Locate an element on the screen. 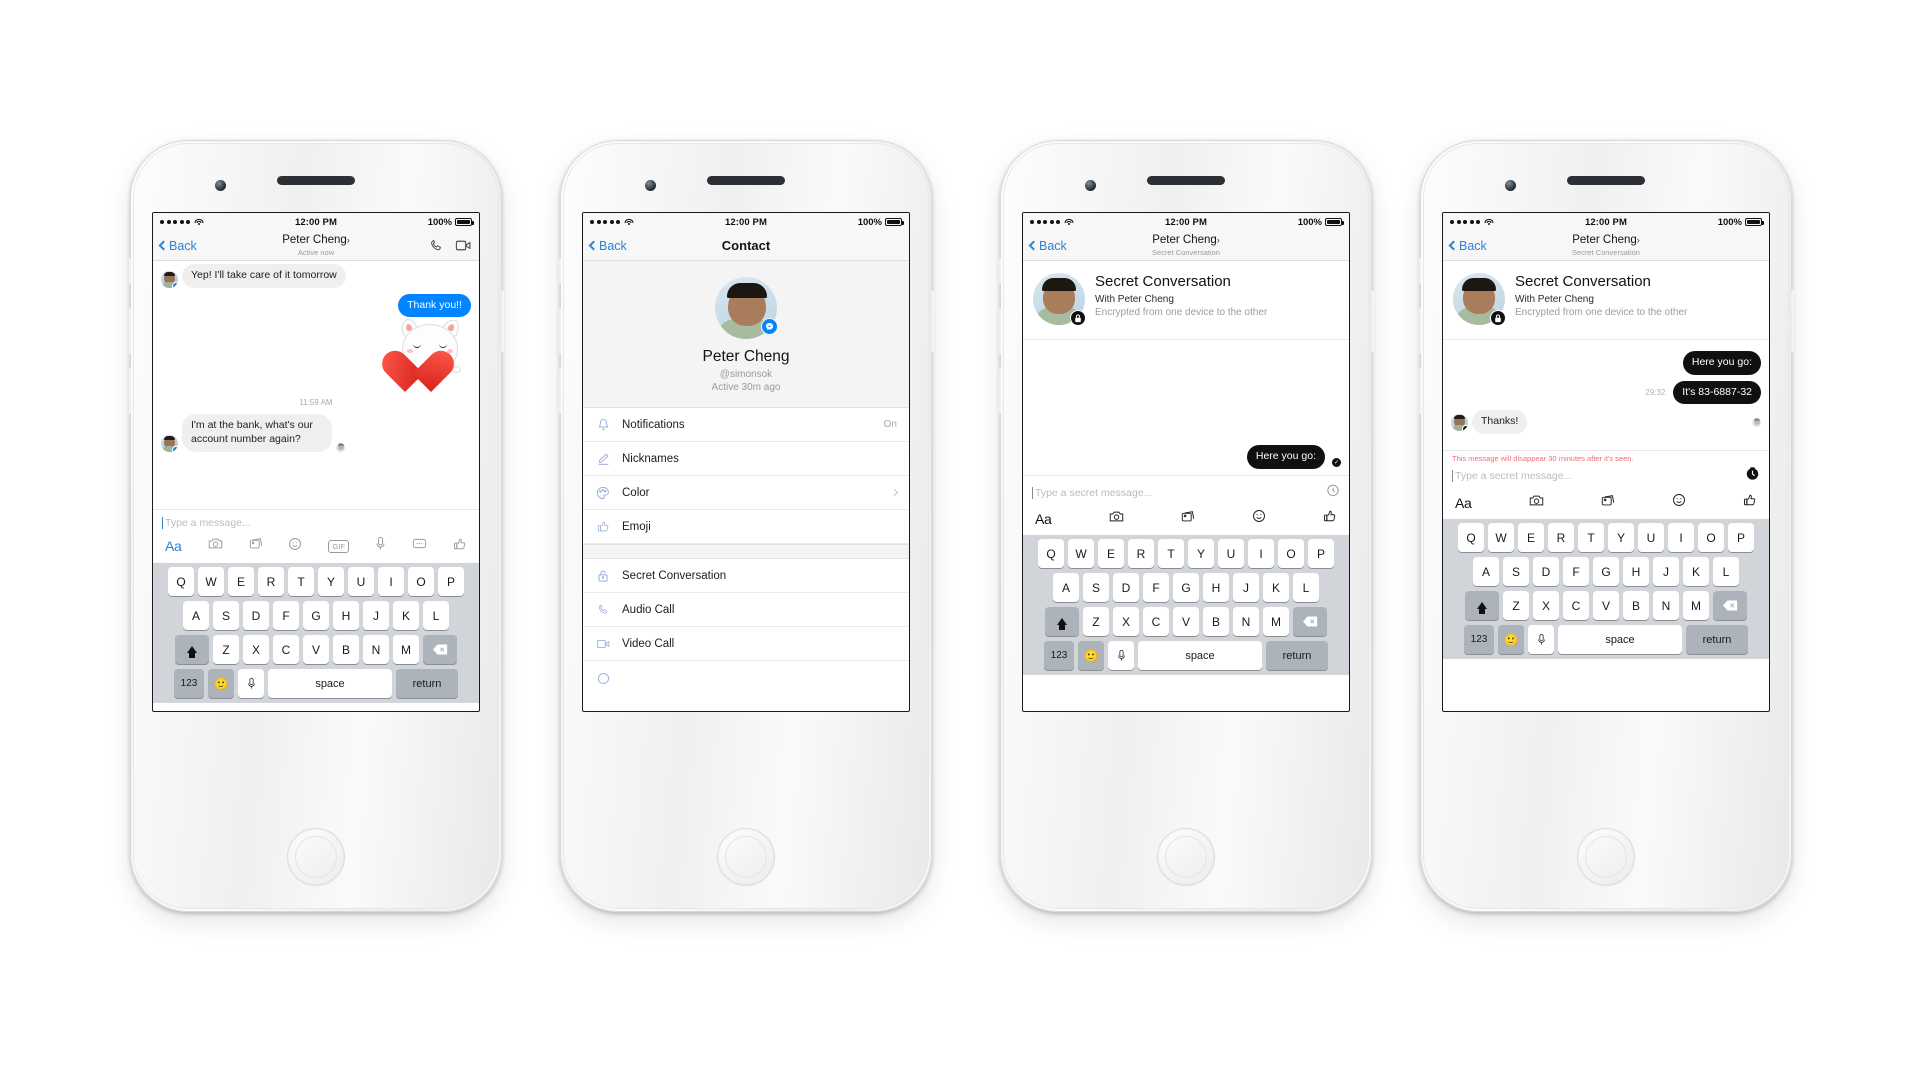 The width and height of the screenshot is (1920, 1080). phone-icon is located at coordinates (436, 245).